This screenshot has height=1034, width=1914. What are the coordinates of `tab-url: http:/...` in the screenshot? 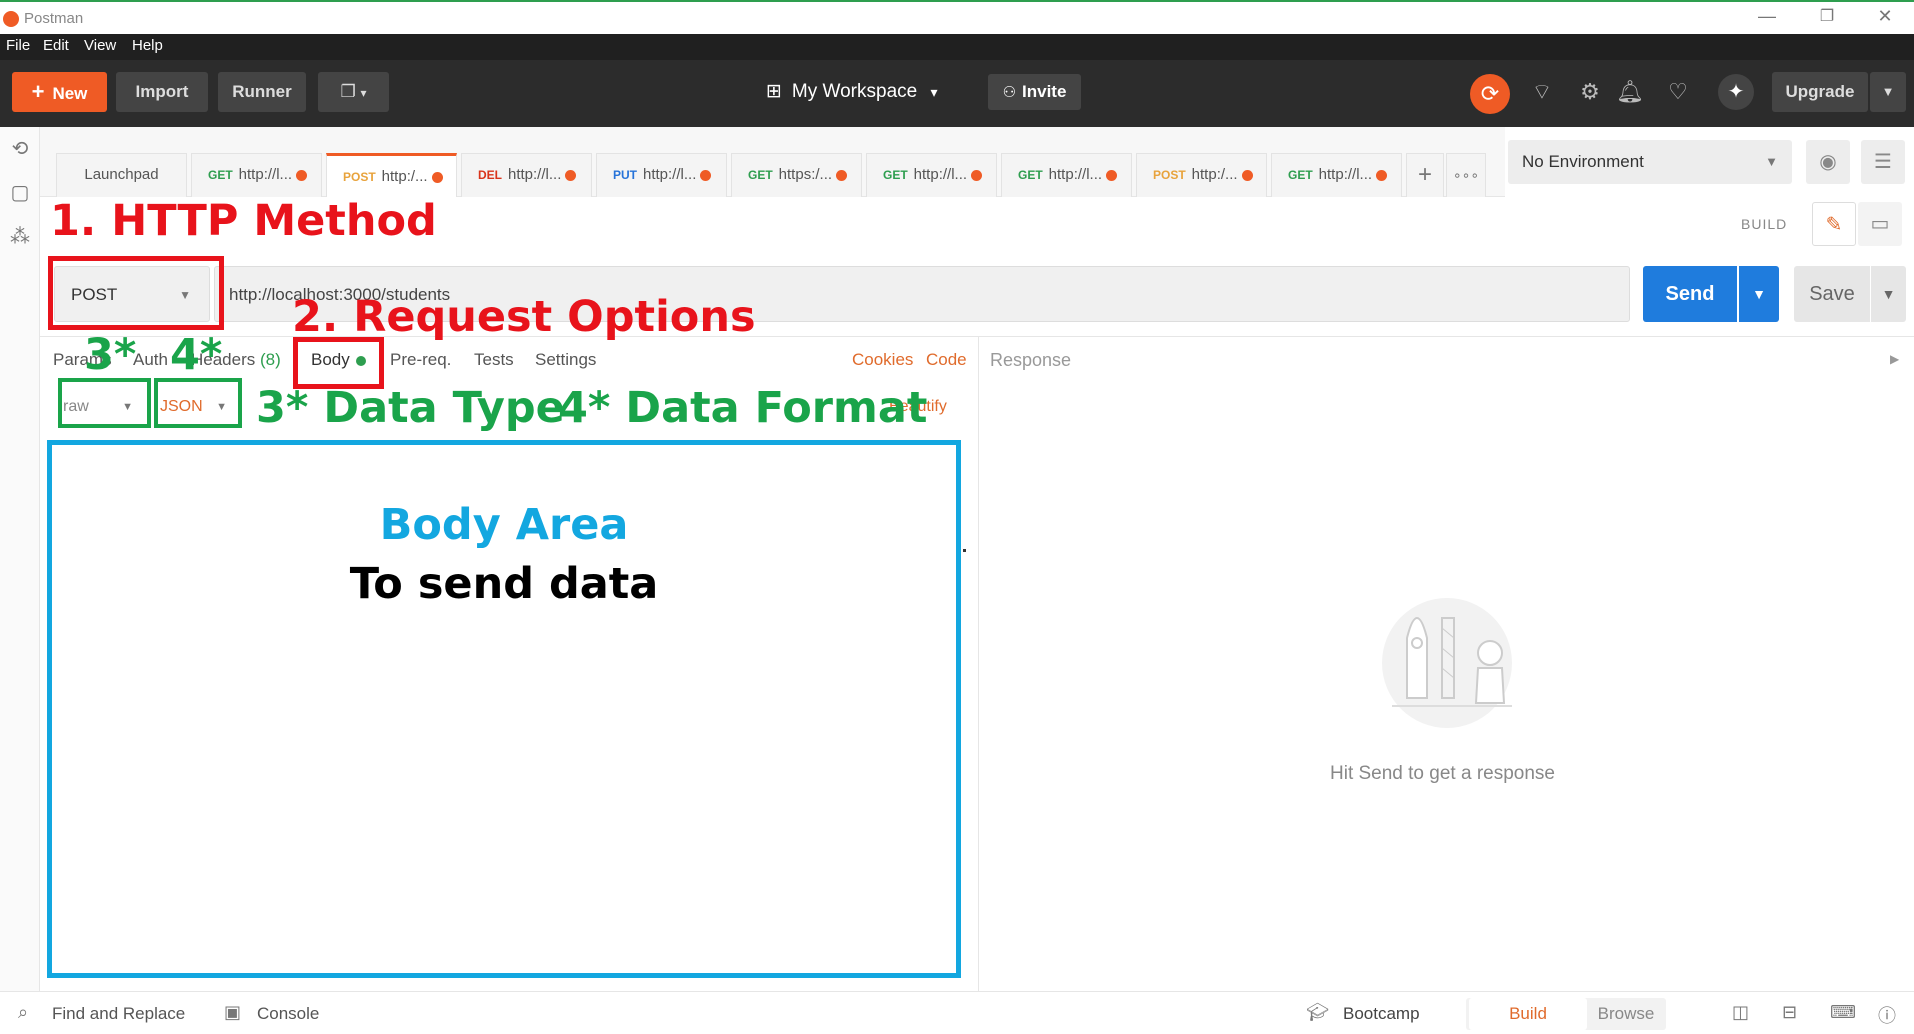 It's located at (1214, 174).